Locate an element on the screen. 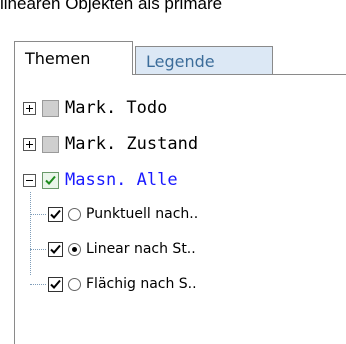  sublayer-label: Linear nach St.. is located at coordinates (141, 249).